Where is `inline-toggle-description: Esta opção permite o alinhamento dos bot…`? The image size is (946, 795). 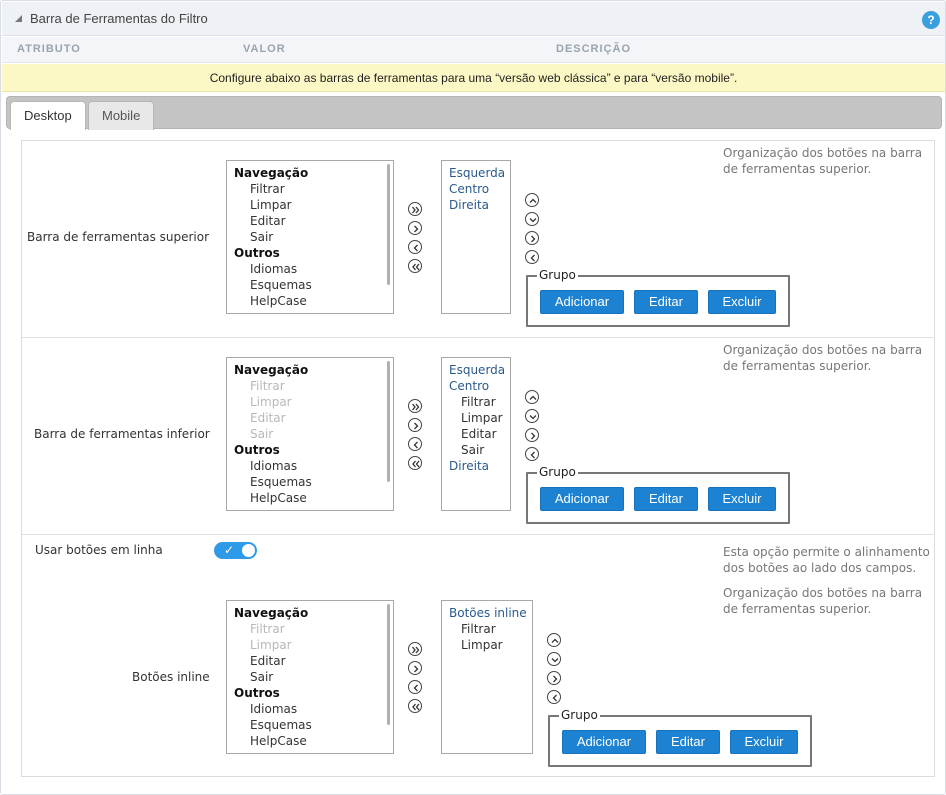
inline-toggle-description: Esta opção permite o alinhamento dos bot… is located at coordinates (826, 560).